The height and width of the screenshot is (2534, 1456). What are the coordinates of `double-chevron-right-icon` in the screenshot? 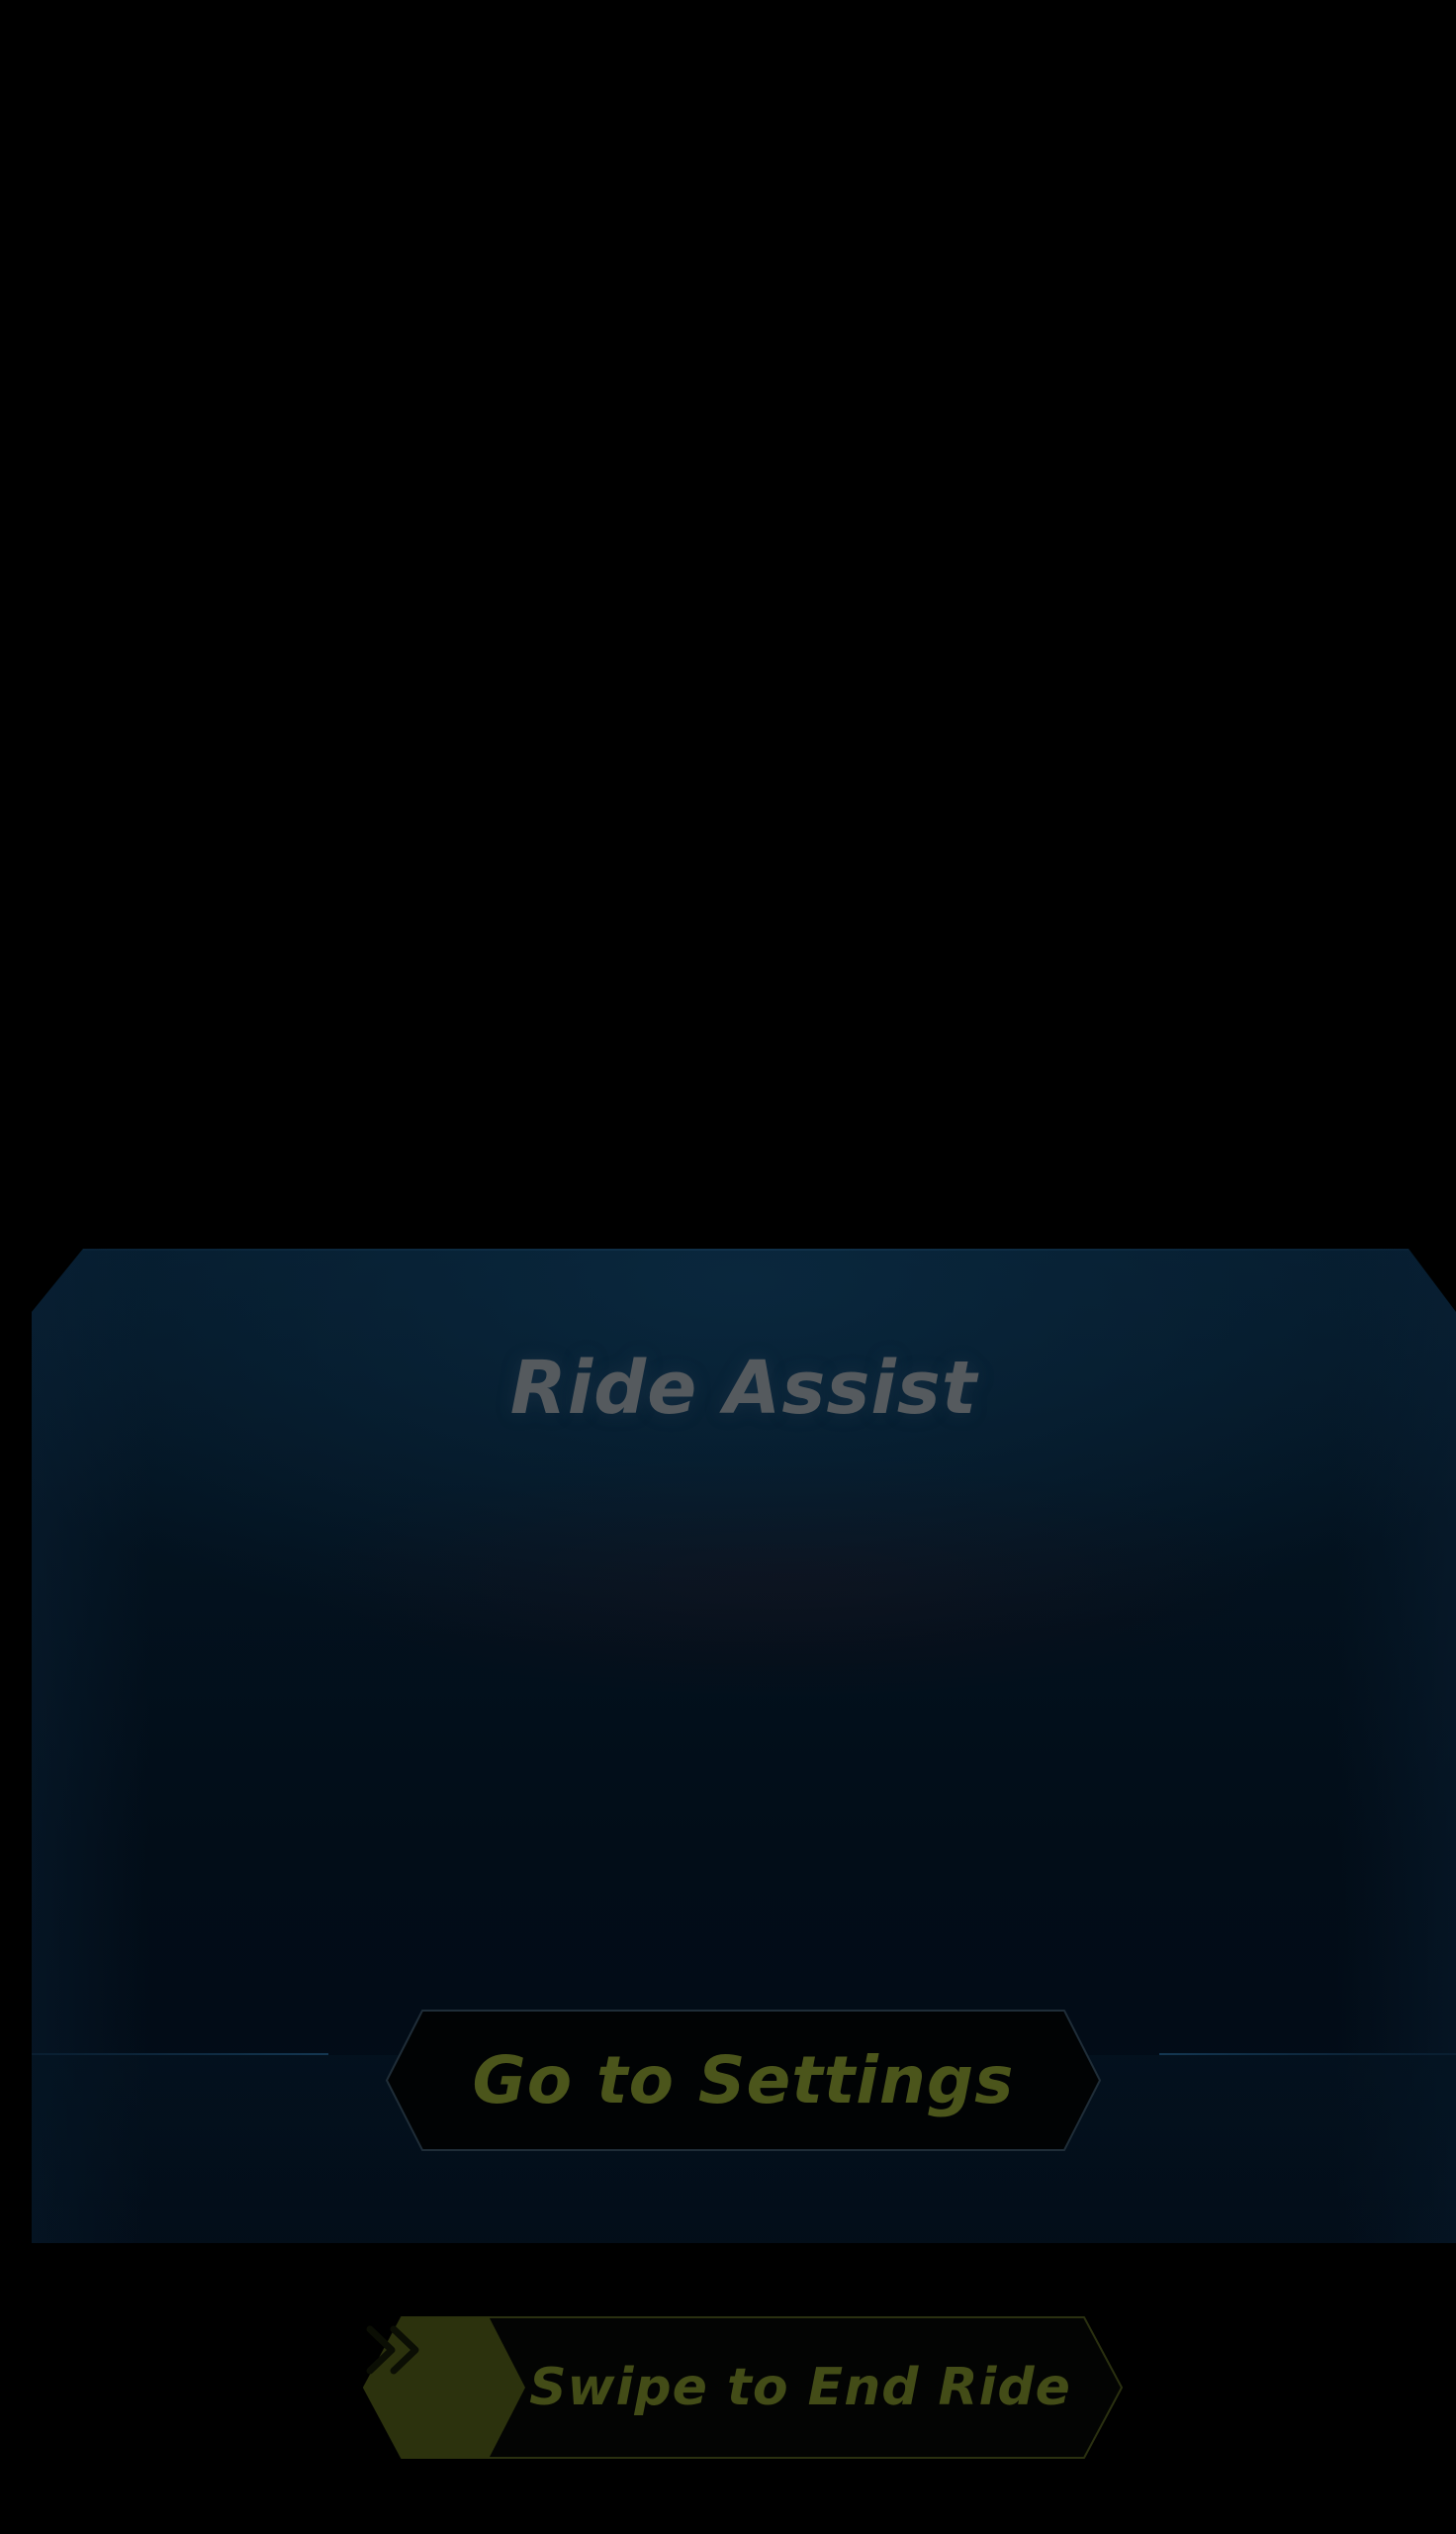 It's located at (392, 2350).